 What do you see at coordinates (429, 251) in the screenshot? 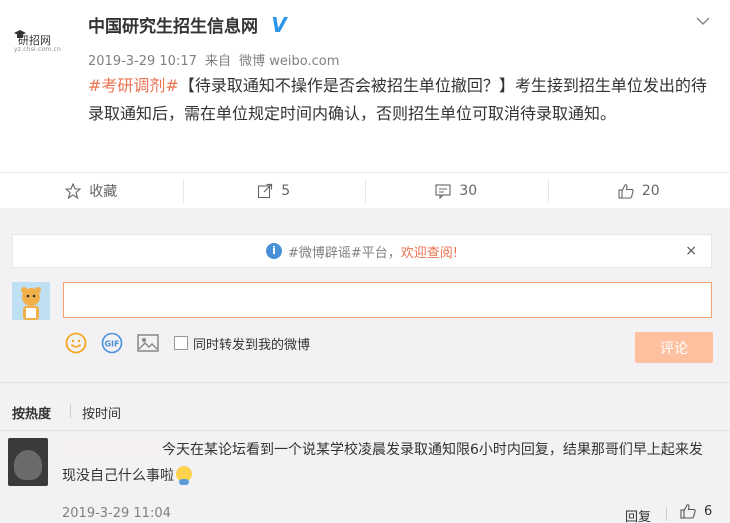
I see `rumor-welcome-link: 欢迎查阅!` at bounding box center [429, 251].